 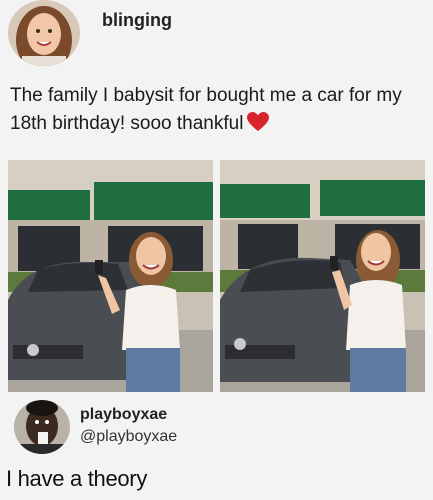 What do you see at coordinates (123, 415) in the screenshot?
I see `reply-username: playboyxae` at bounding box center [123, 415].